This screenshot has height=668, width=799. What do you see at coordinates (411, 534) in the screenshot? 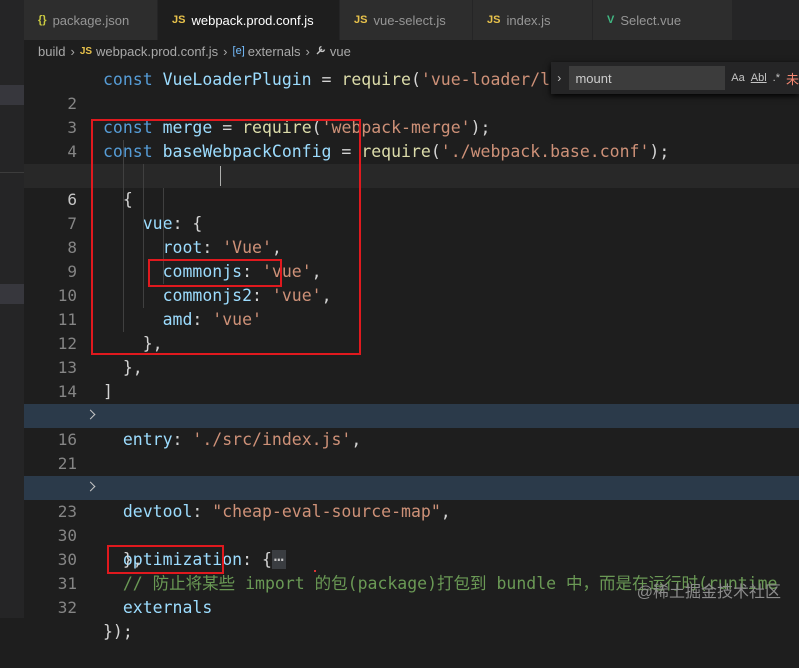
I see `code-line: 30 },` at bounding box center [411, 534].